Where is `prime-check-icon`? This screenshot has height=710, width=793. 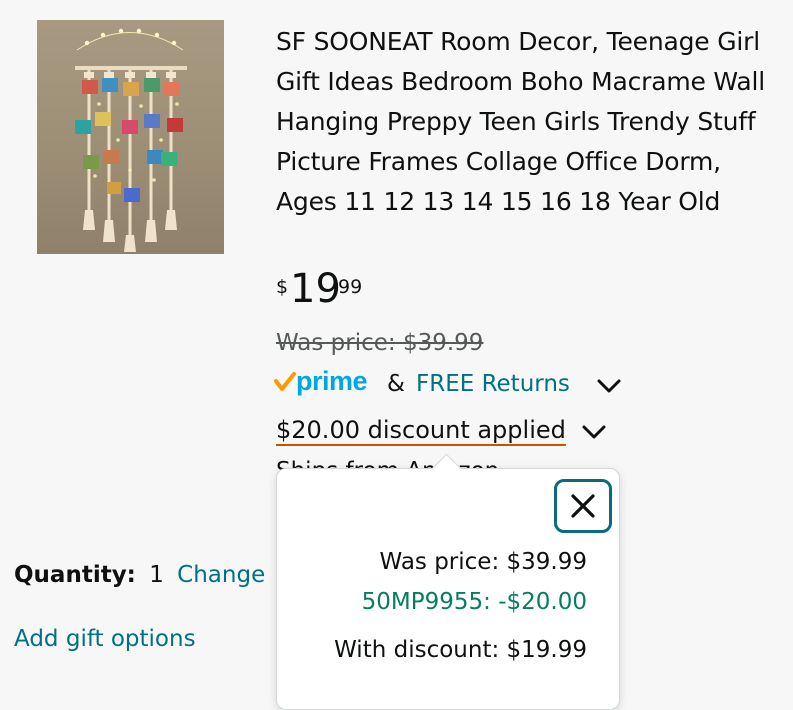
prime-check-icon is located at coordinates (285, 381).